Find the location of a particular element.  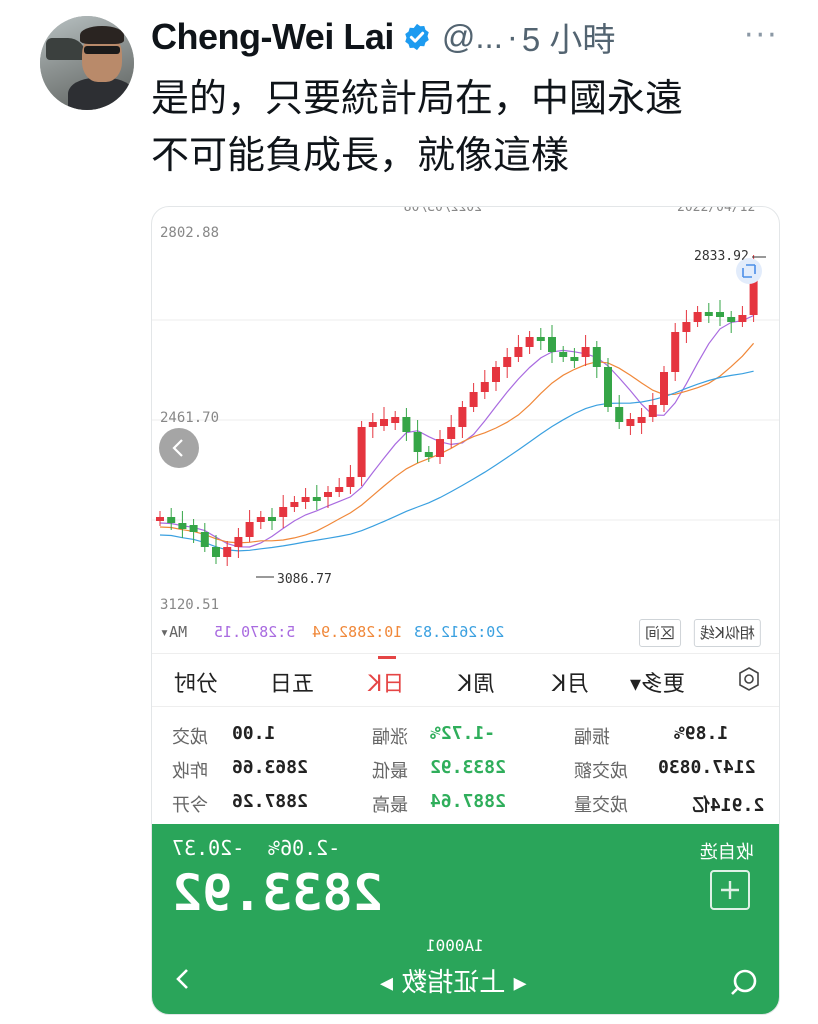

stat-label: 成交量 is located at coordinates (601, 805).